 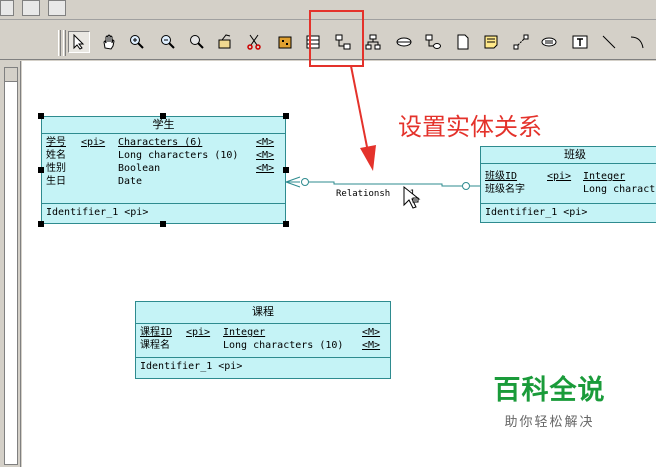 I want to click on text-icon, so click(x=580, y=42).